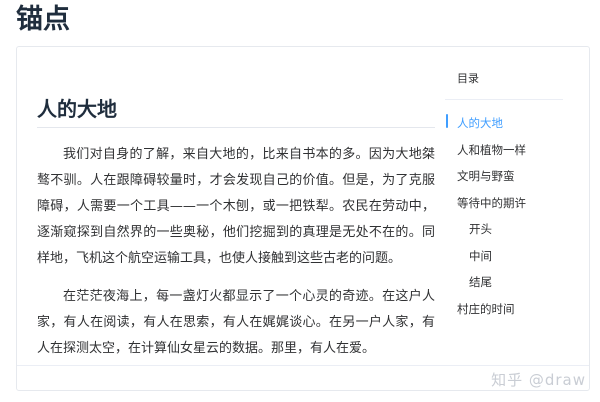  What do you see at coordinates (447, 121) in the screenshot?
I see `toc-active-marker` at bounding box center [447, 121].